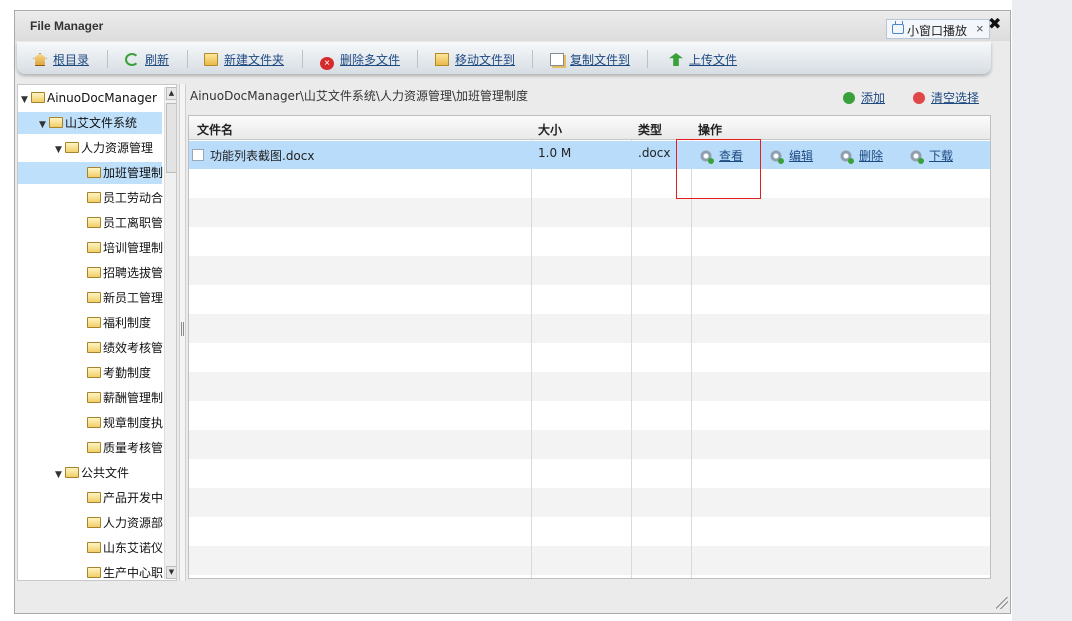 The width and height of the screenshot is (1072, 621). What do you see at coordinates (127, 373) in the screenshot?
I see `tree-node-label: 考勤制度` at bounding box center [127, 373].